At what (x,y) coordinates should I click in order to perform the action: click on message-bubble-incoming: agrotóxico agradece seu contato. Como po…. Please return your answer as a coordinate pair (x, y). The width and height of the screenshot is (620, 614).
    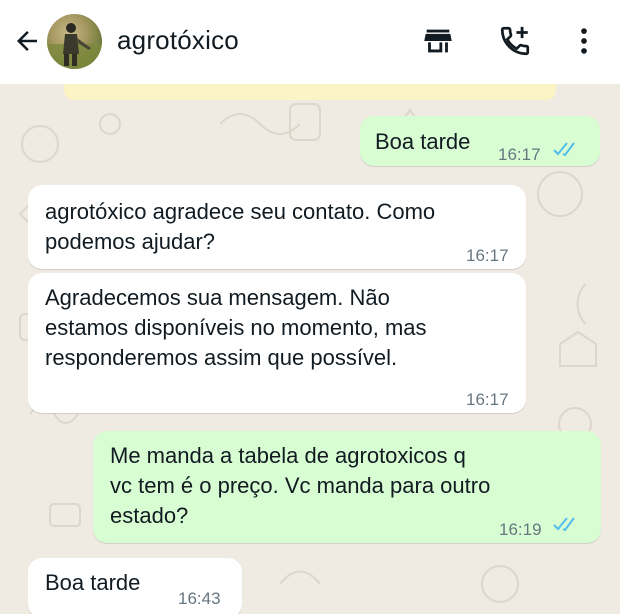
    Looking at the image, I should click on (277, 227).